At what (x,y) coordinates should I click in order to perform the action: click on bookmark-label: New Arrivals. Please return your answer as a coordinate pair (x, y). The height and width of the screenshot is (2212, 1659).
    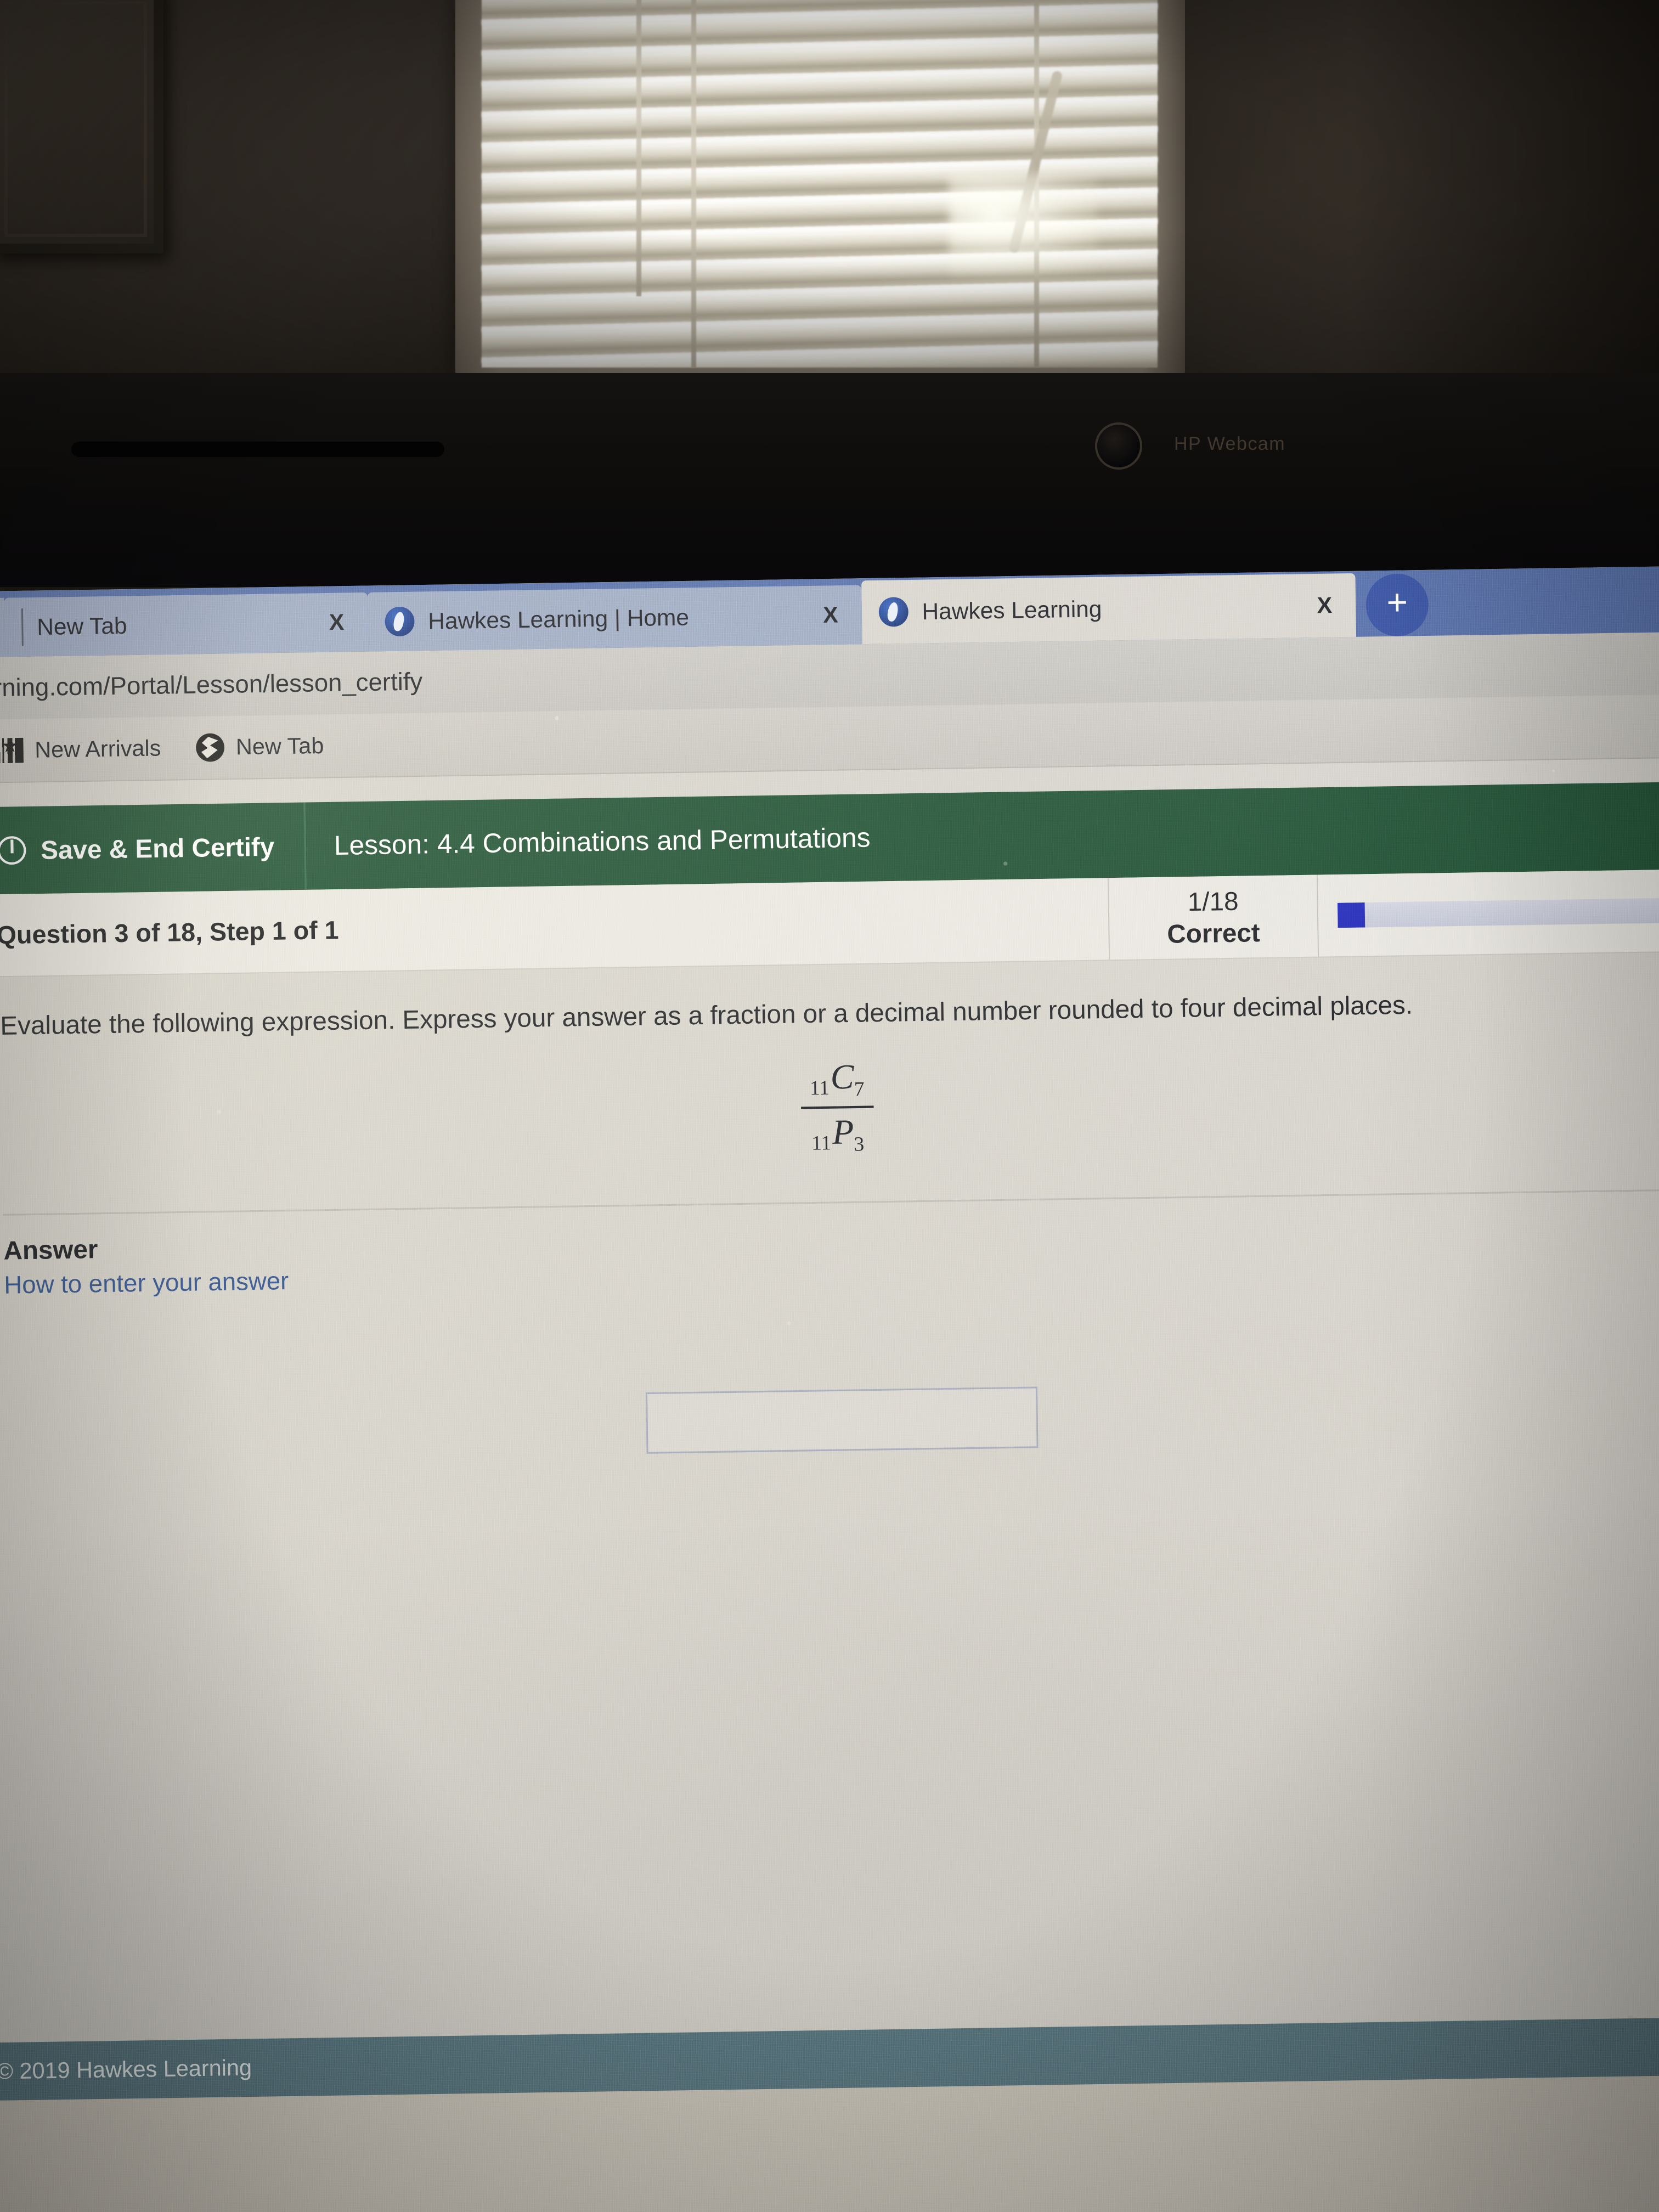
    Looking at the image, I should click on (97, 749).